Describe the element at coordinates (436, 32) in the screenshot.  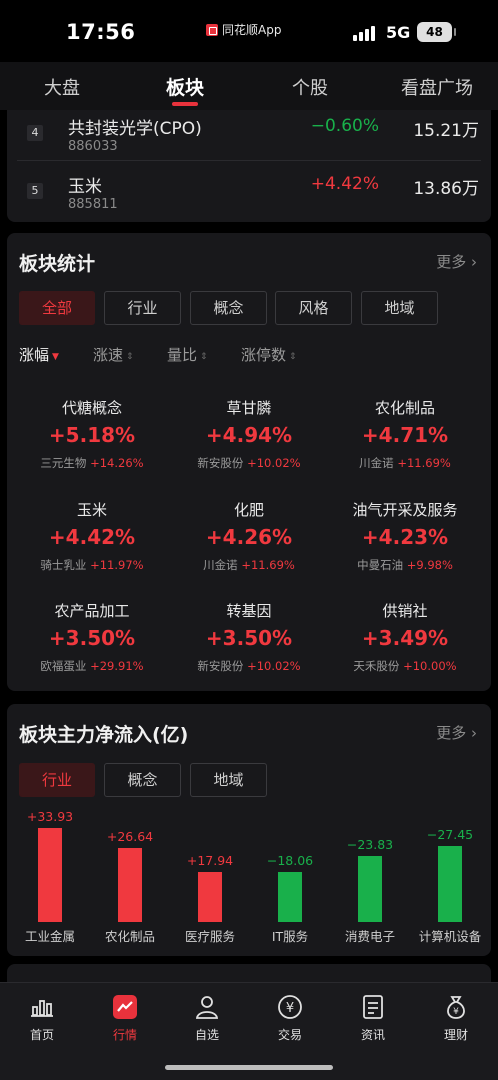
I see `battery-icon: 48` at that location.